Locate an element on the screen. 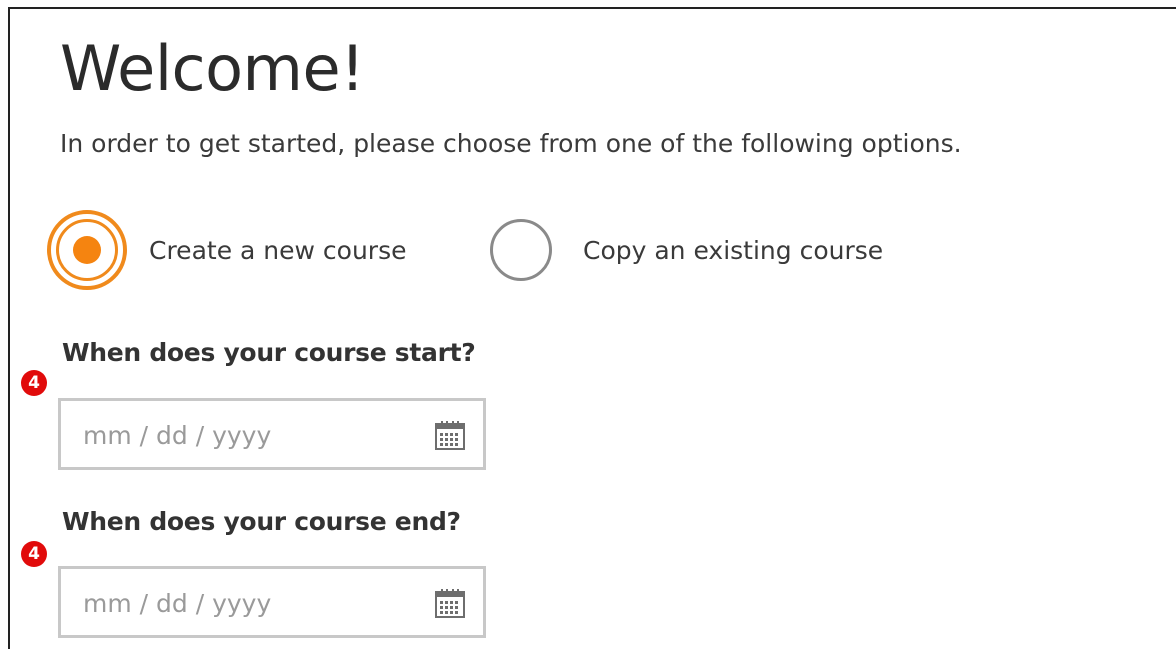  start-date-question: When does your course start? is located at coordinates (269, 352).